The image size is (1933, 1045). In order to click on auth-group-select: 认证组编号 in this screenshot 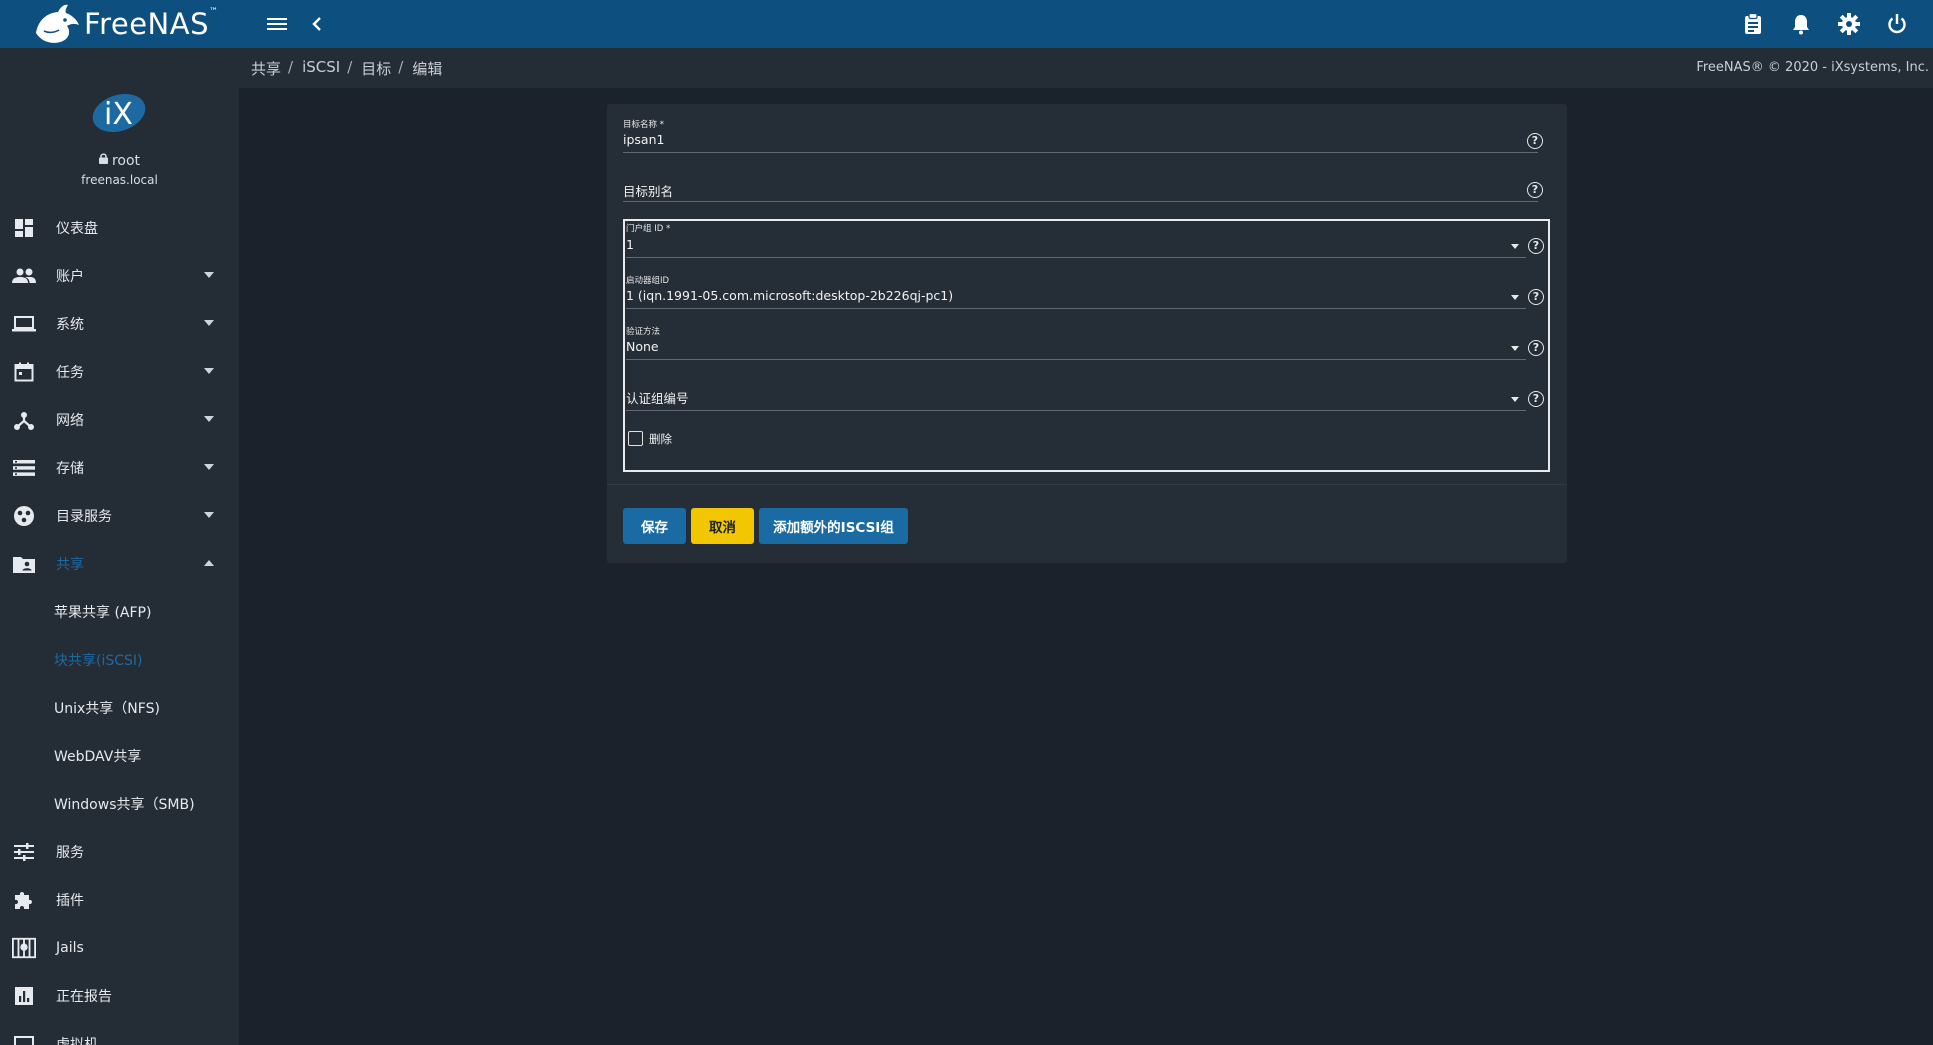, I will do `click(657, 397)`.